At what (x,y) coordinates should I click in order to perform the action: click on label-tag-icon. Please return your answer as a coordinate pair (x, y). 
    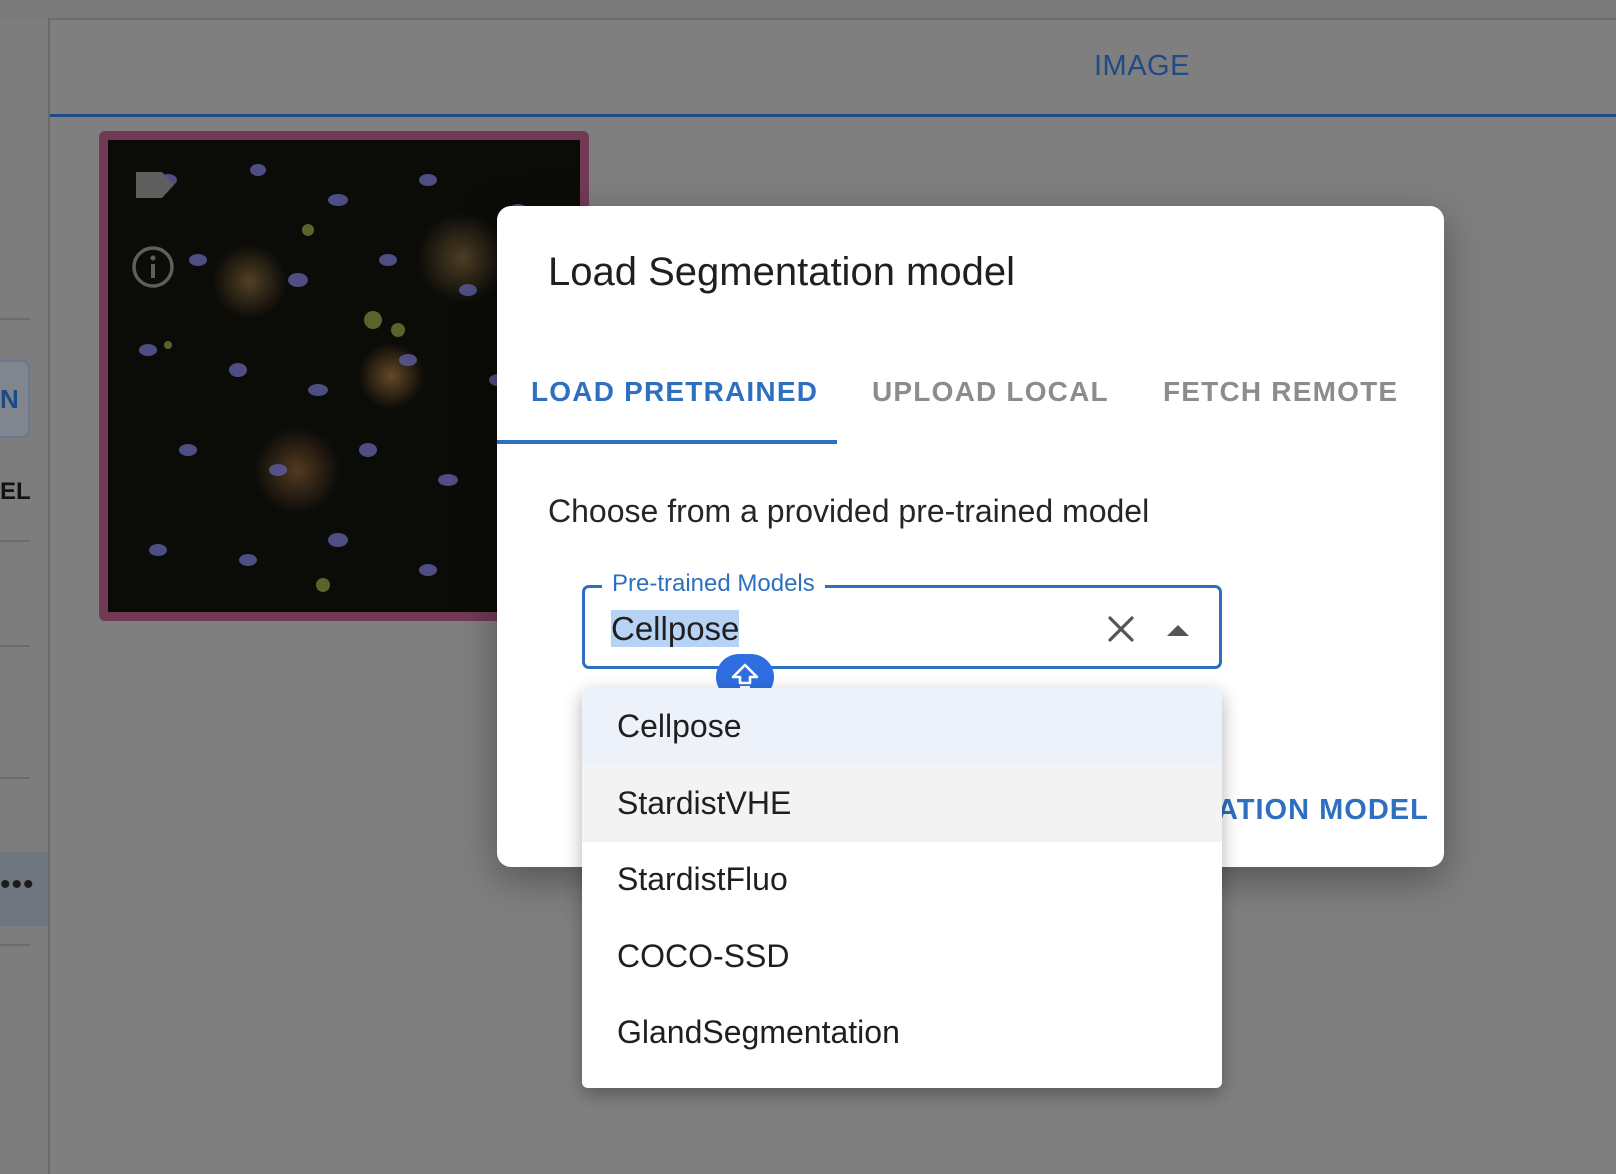
    Looking at the image, I should click on (154, 187).